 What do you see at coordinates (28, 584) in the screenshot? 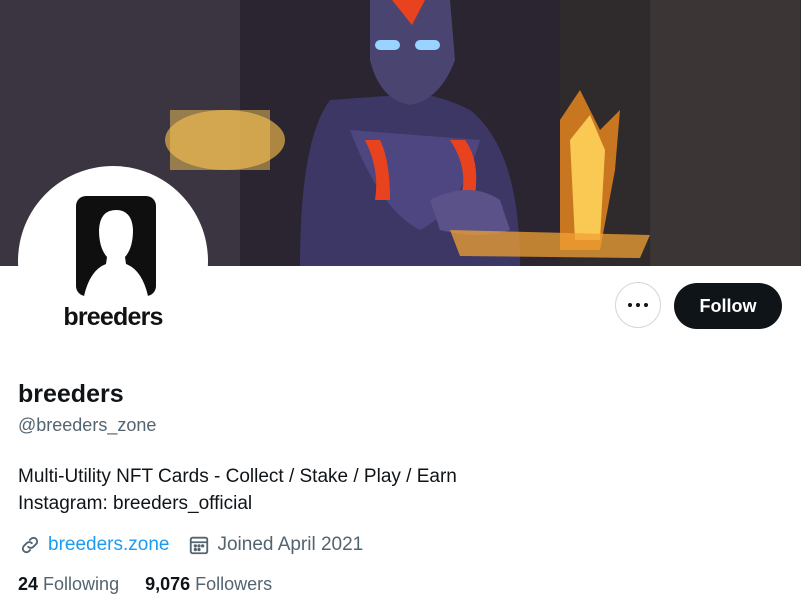
I see `following-count: 24` at bounding box center [28, 584].